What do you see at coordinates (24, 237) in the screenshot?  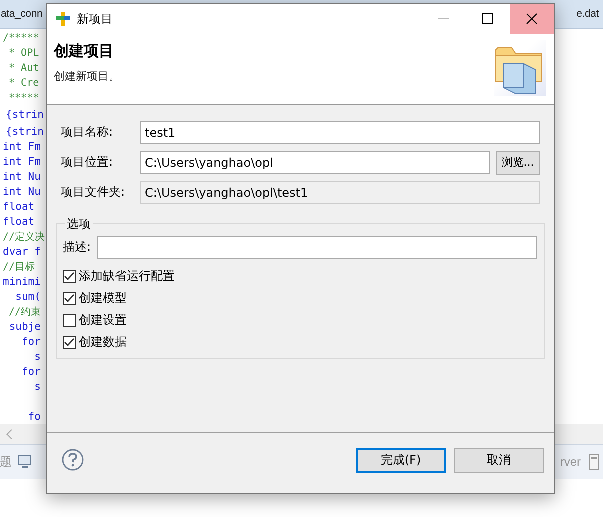 I see `code-line: //定义决` at bounding box center [24, 237].